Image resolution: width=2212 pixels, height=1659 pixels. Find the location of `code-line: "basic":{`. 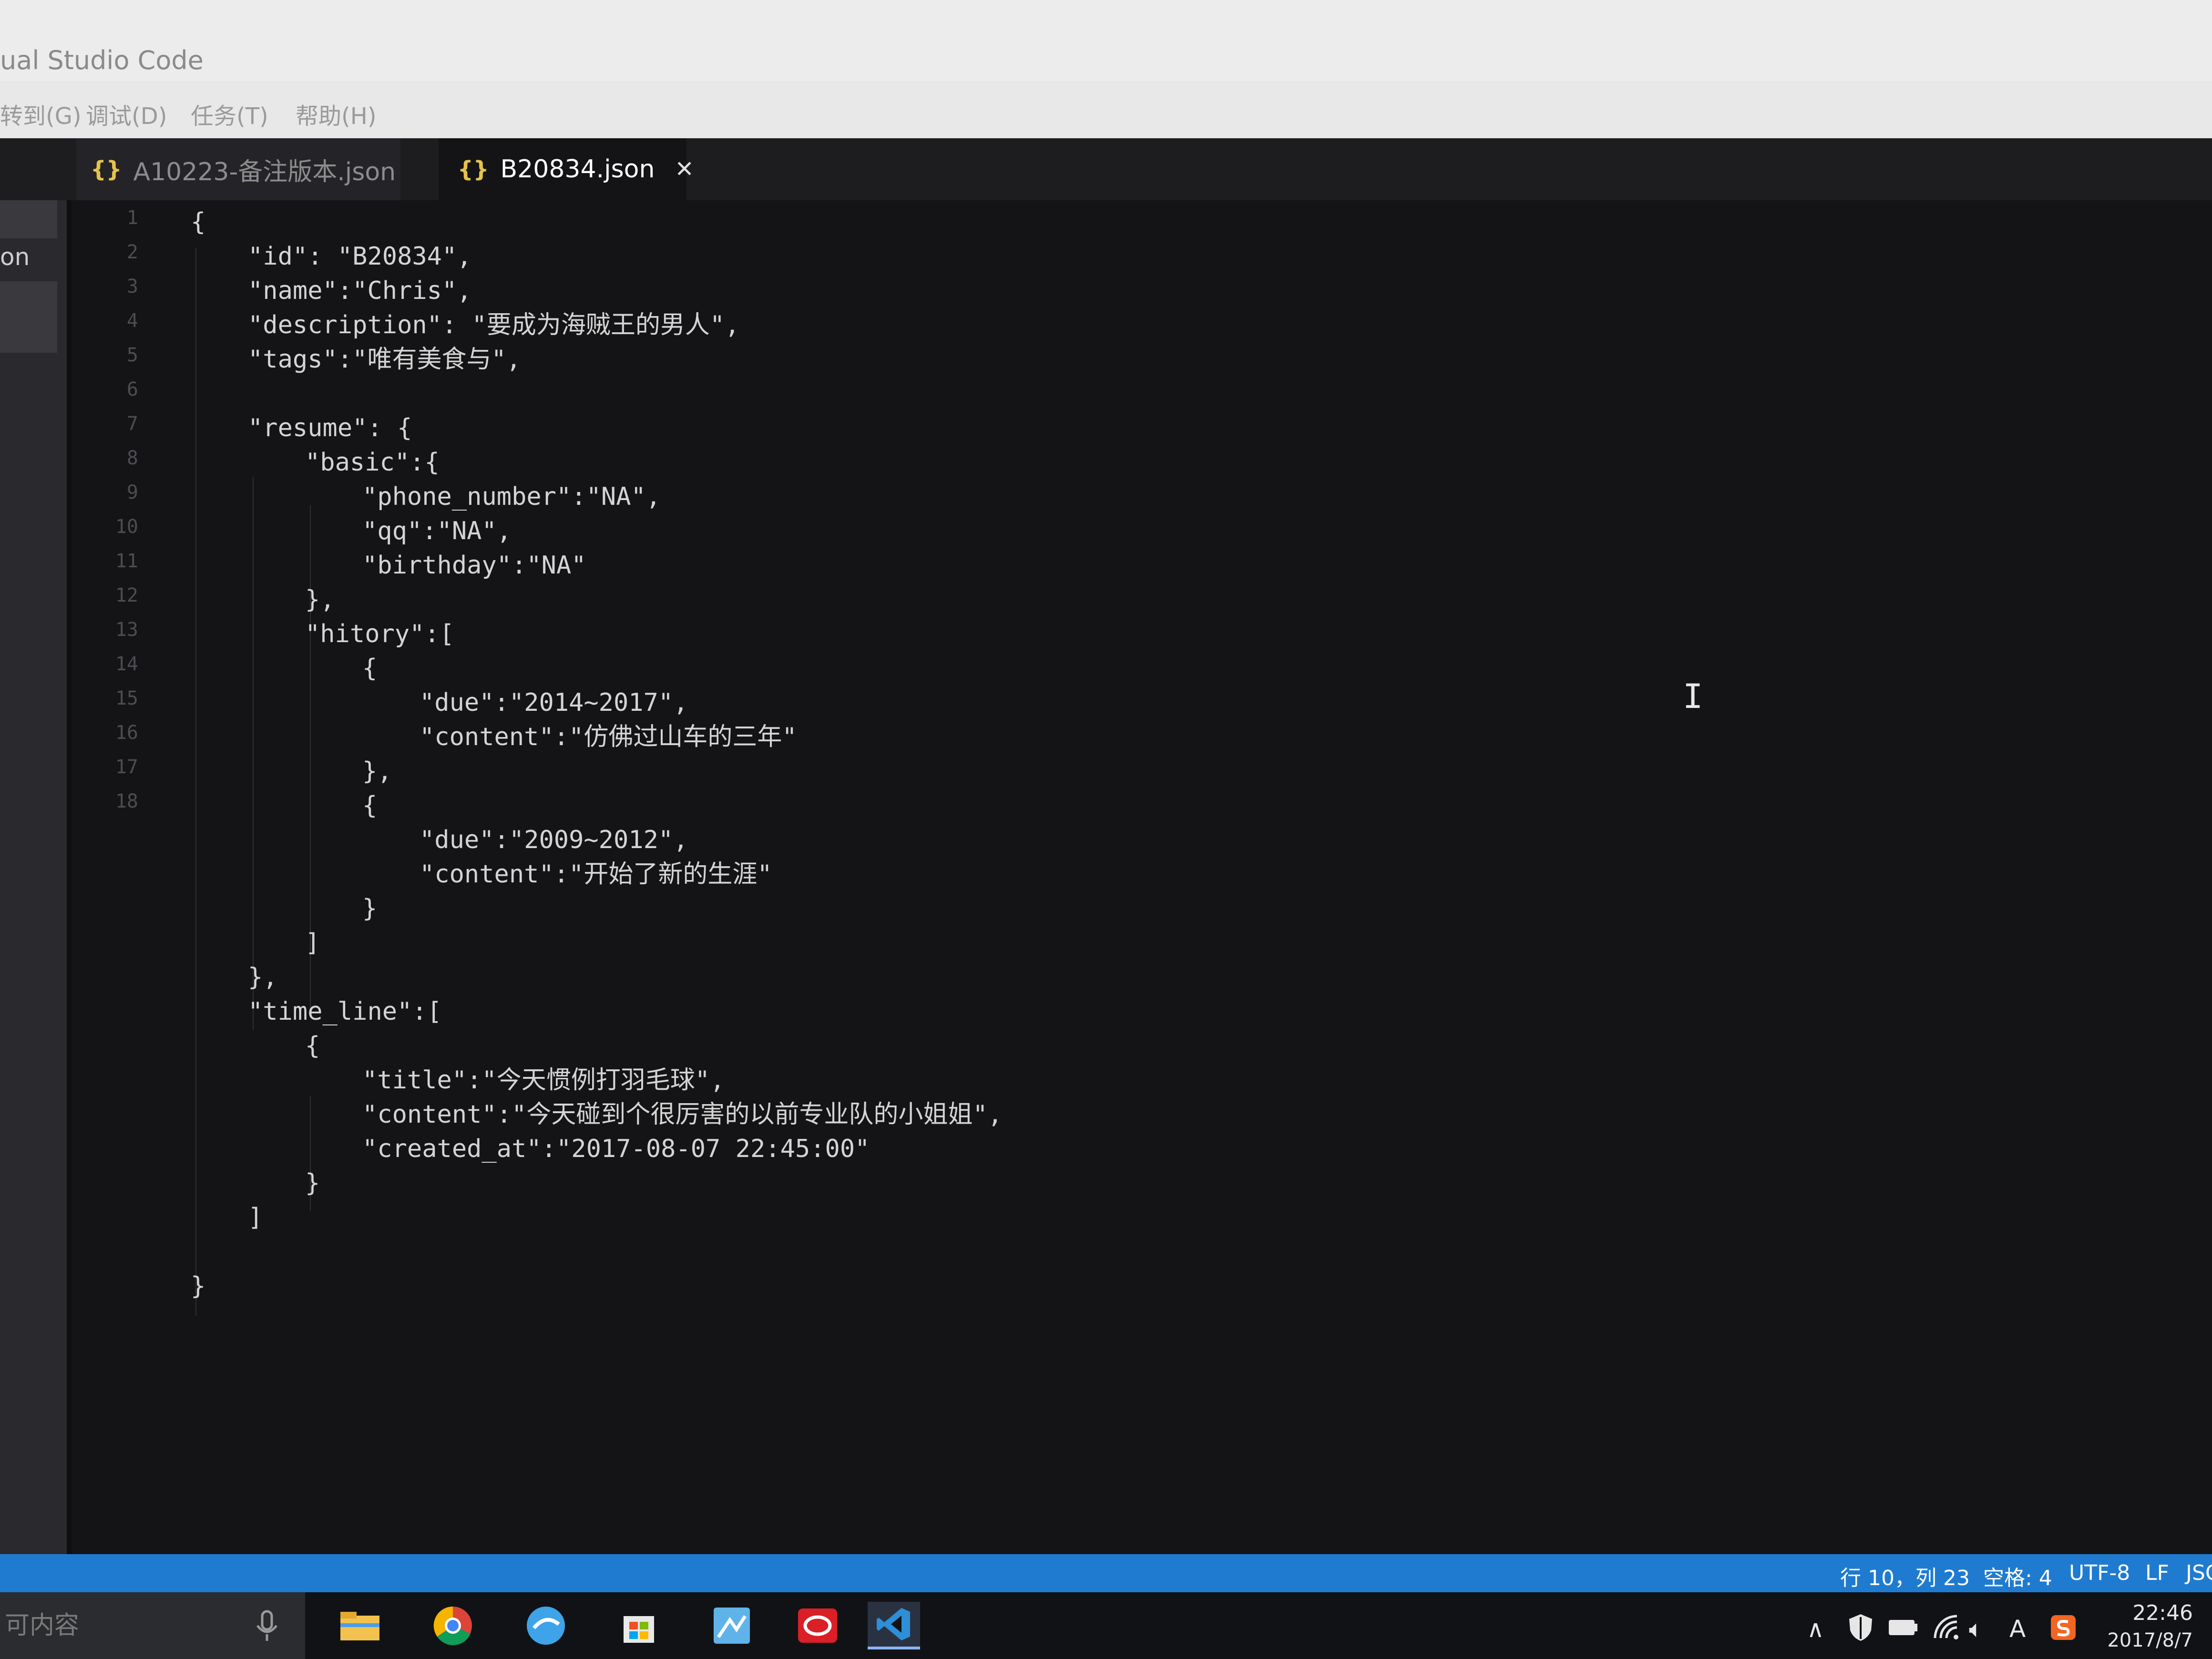

code-line: "basic":{ is located at coordinates (372, 462).